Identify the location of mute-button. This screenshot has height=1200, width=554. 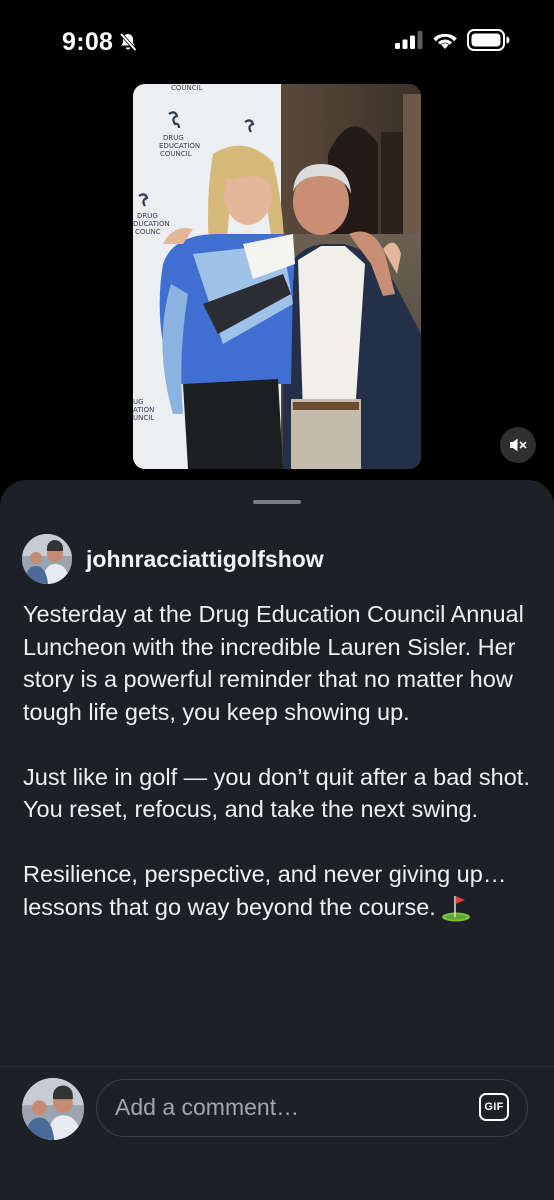
(518, 445).